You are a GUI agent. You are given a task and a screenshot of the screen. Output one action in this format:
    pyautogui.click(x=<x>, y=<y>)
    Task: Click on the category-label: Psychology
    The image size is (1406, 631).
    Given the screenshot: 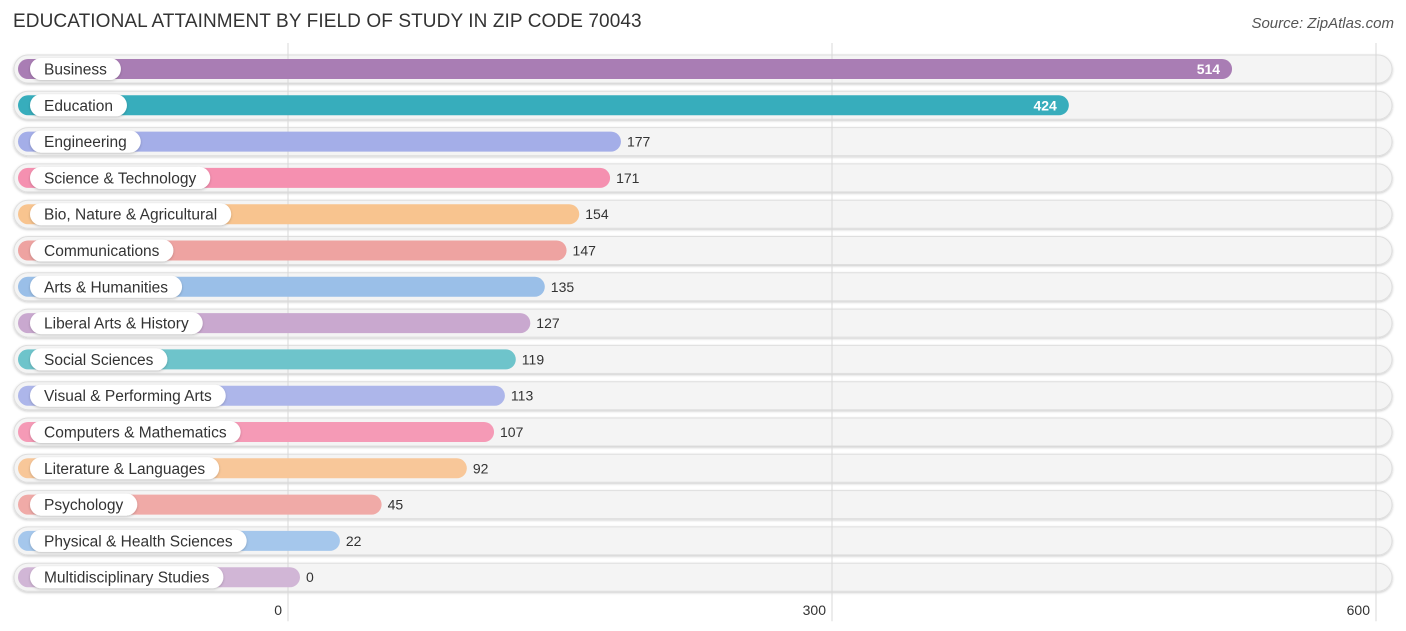 What is the action you would take?
    pyautogui.click(x=84, y=505)
    